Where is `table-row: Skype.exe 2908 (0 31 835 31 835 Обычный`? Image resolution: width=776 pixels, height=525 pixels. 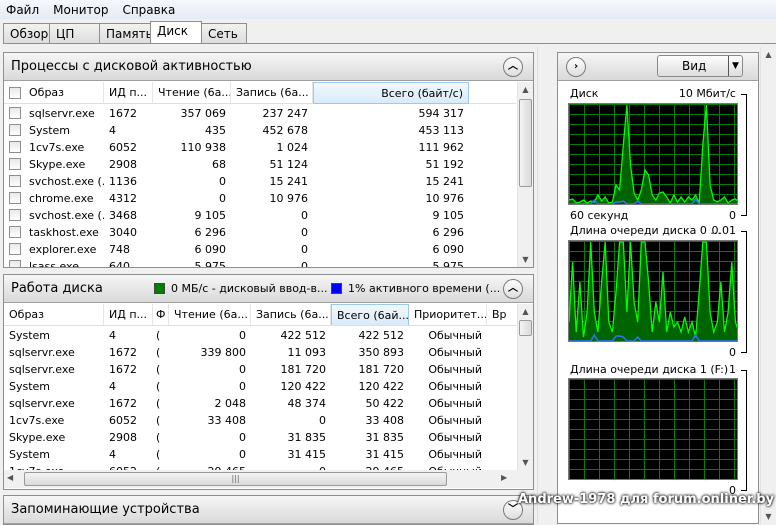
table-row: Skype.exe 2908 (0 31 835 31 835 Обычный is located at coordinates (260, 437).